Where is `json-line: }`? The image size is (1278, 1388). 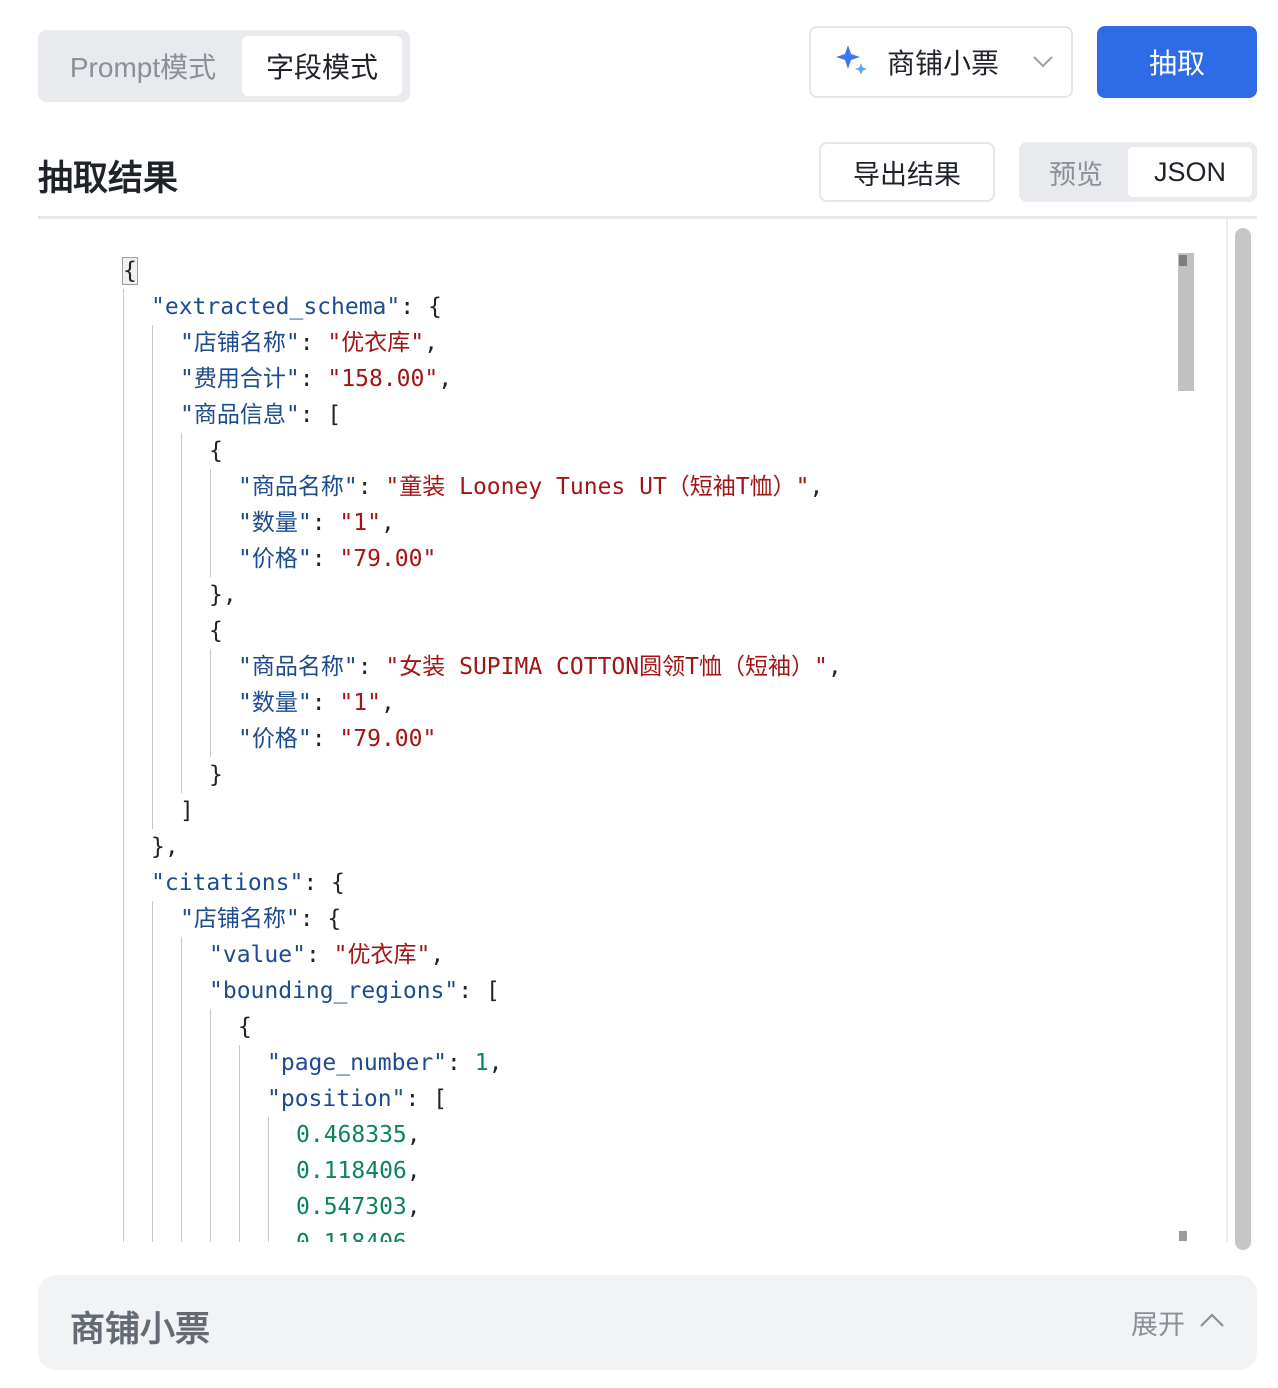
json-line: } is located at coordinates (216, 775).